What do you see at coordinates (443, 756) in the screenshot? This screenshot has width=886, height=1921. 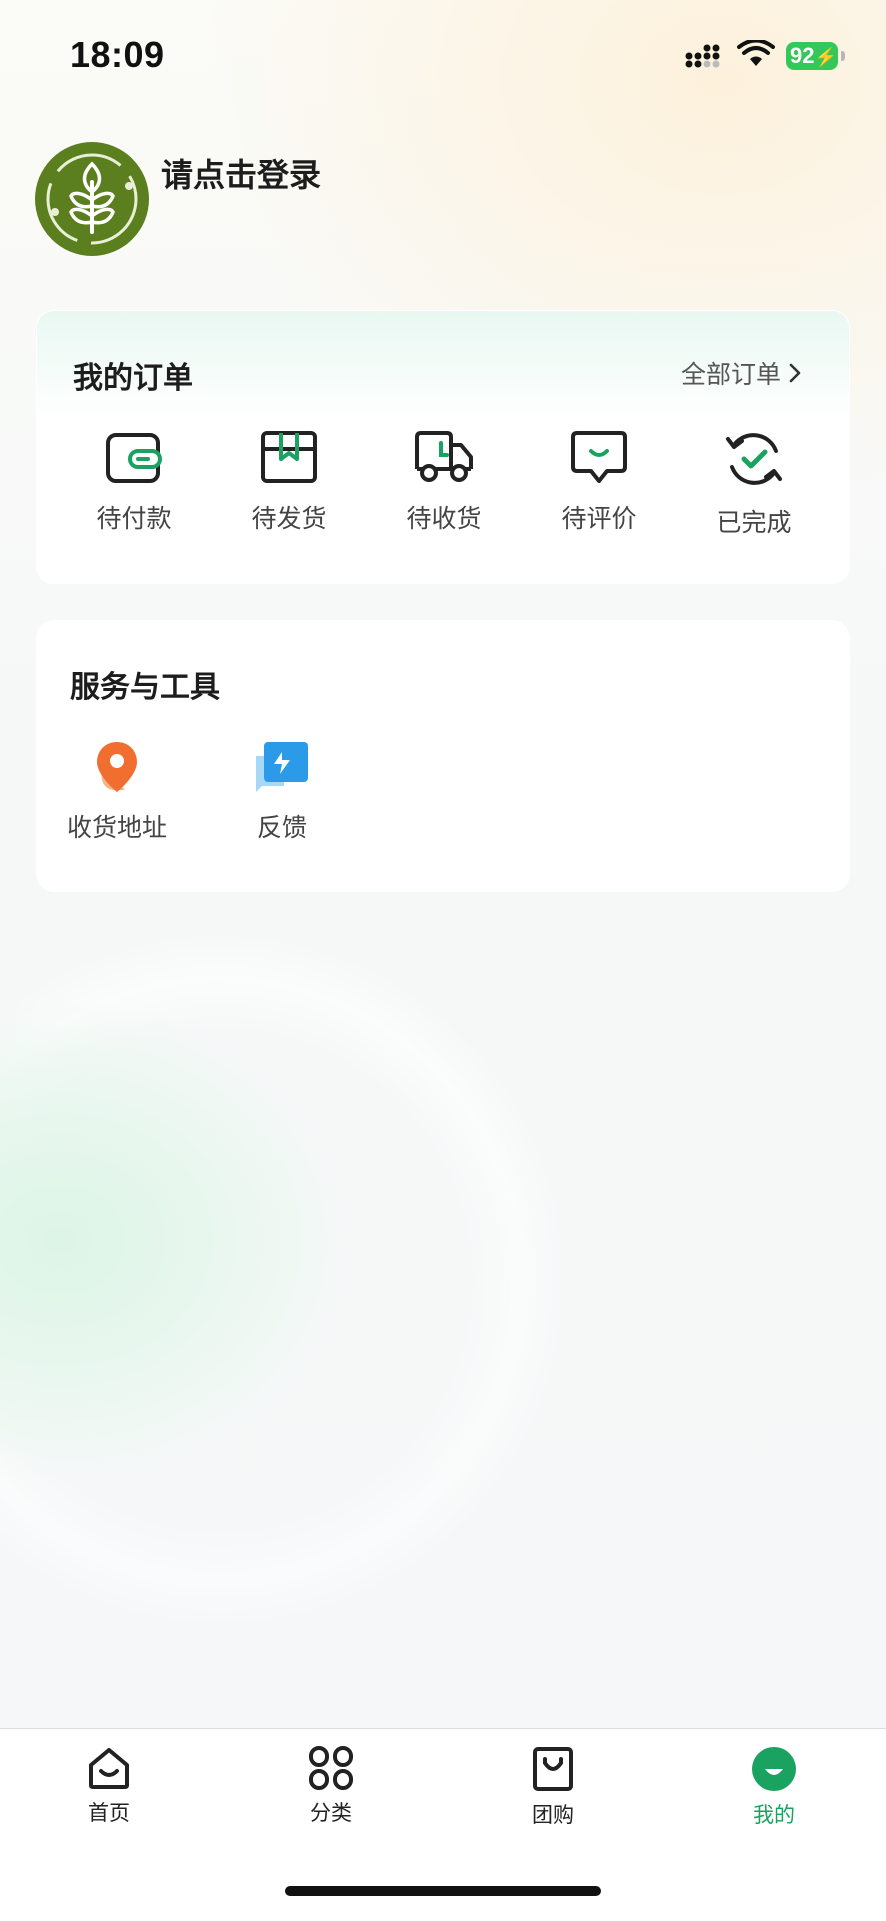 I see `tools-card: 服务与工具 收货地址 反馈` at bounding box center [443, 756].